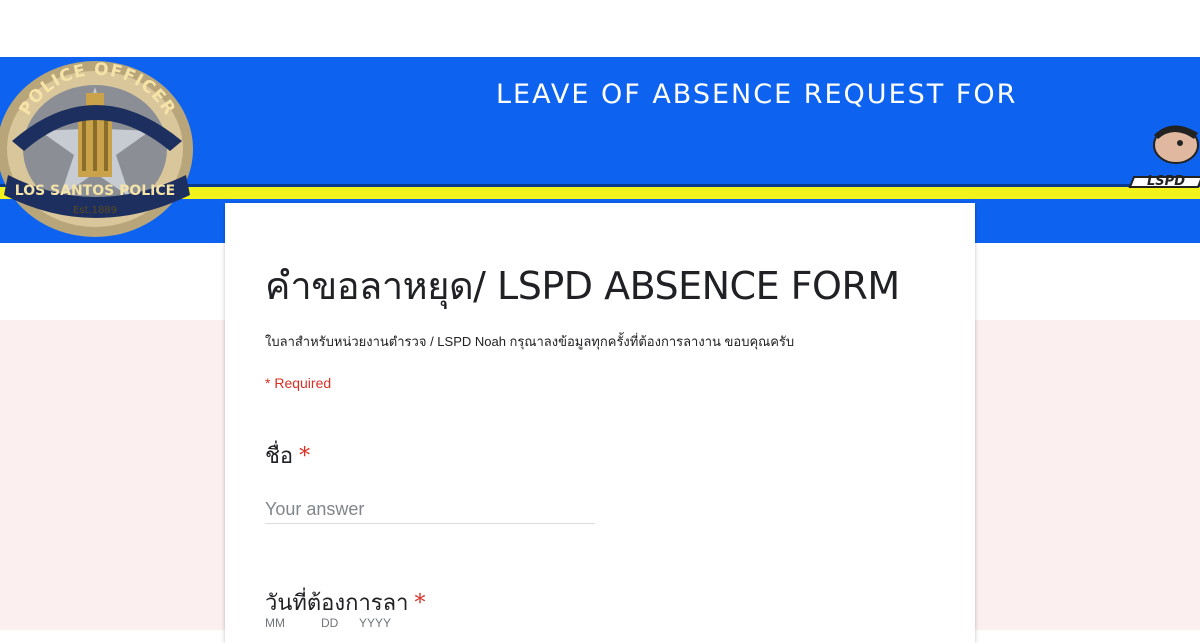 Image resolution: width=1200 pixels, height=643 pixels. I want to click on date-input-labels: MM DD YYYY, so click(328, 623).